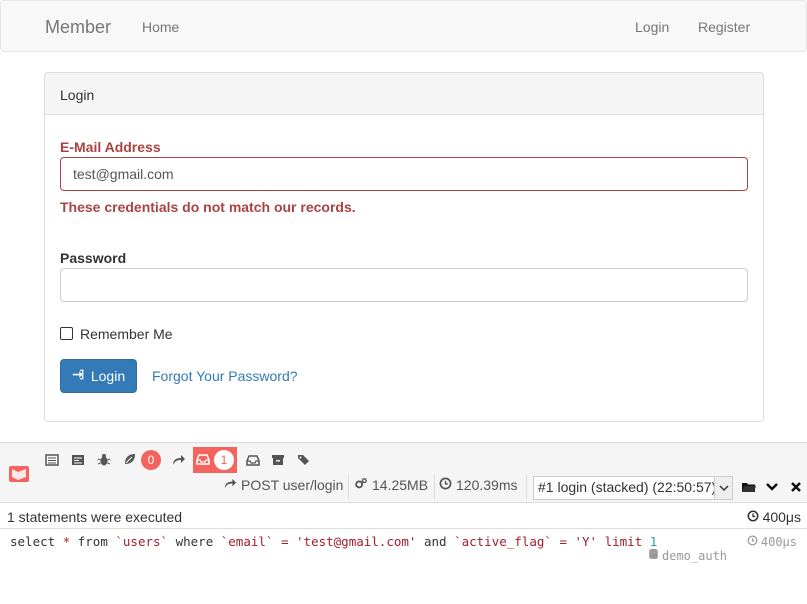 The width and height of the screenshot is (807, 604). Describe the element at coordinates (230, 485) in the screenshot. I see `share-icon` at that location.